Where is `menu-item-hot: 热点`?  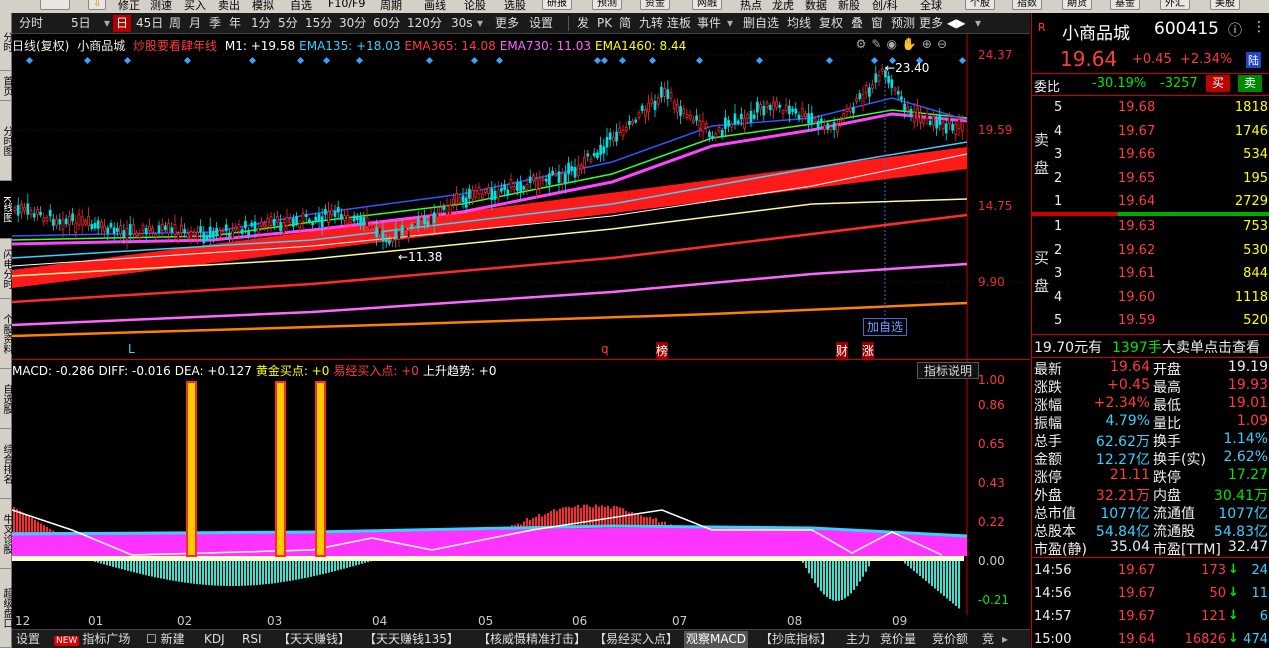
menu-item-hot: 热点 is located at coordinates (751, 6).